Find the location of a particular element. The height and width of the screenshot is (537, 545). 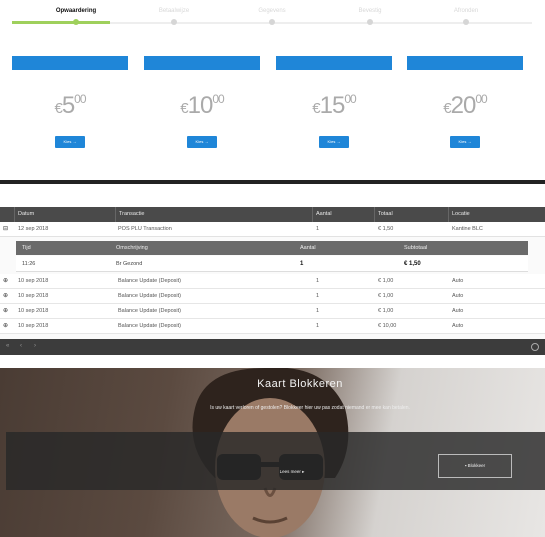

detail-col-description: Omschrijving is located at coordinates (132, 248).